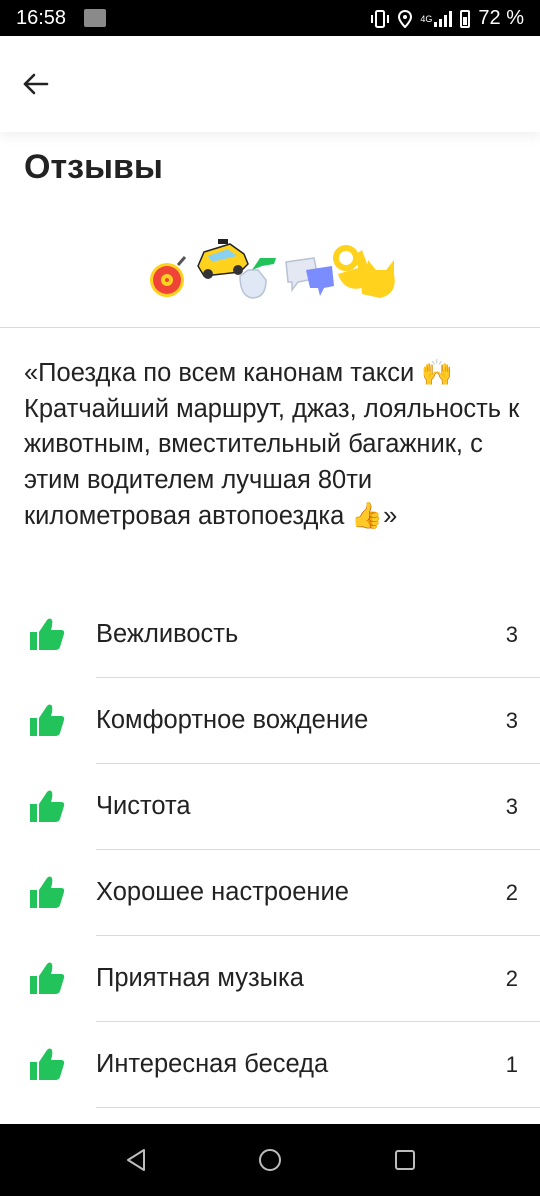  What do you see at coordinates (309, 276) in the screenshot?
I see `chat-bubbles-icon` at bounding box center [309, 276].